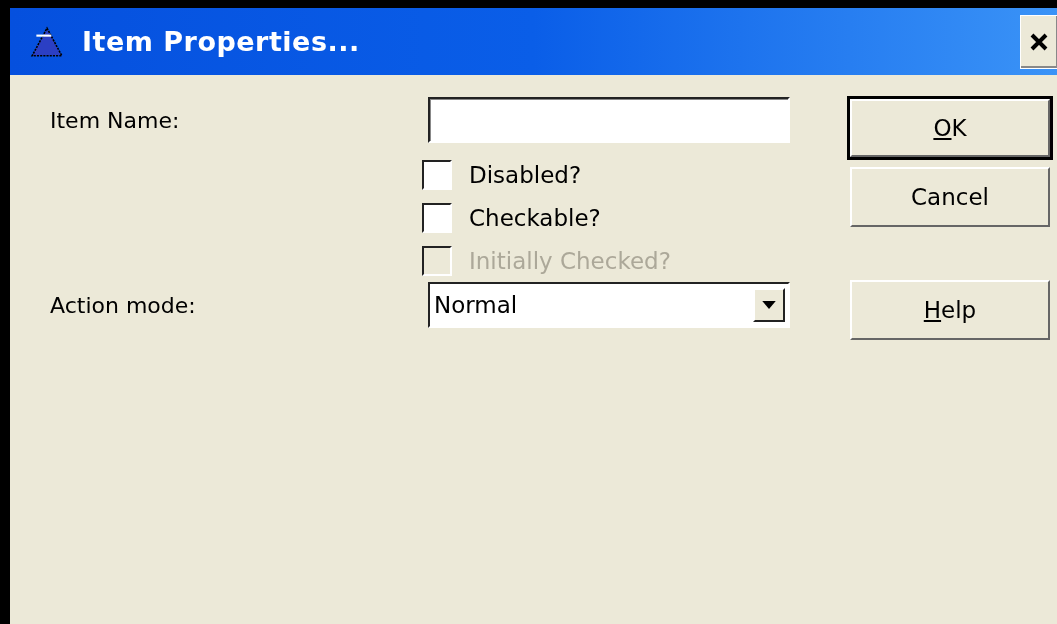  I want to click on close-icon, so click(1039, 41).